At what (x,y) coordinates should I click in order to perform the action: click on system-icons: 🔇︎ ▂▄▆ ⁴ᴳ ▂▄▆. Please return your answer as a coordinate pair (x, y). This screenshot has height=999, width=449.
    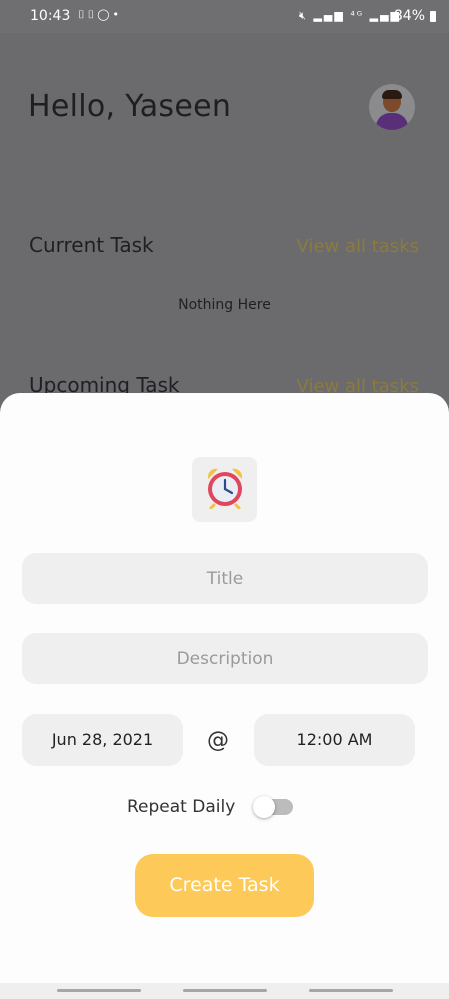
    Looking at the image, I should click on (350, 16).